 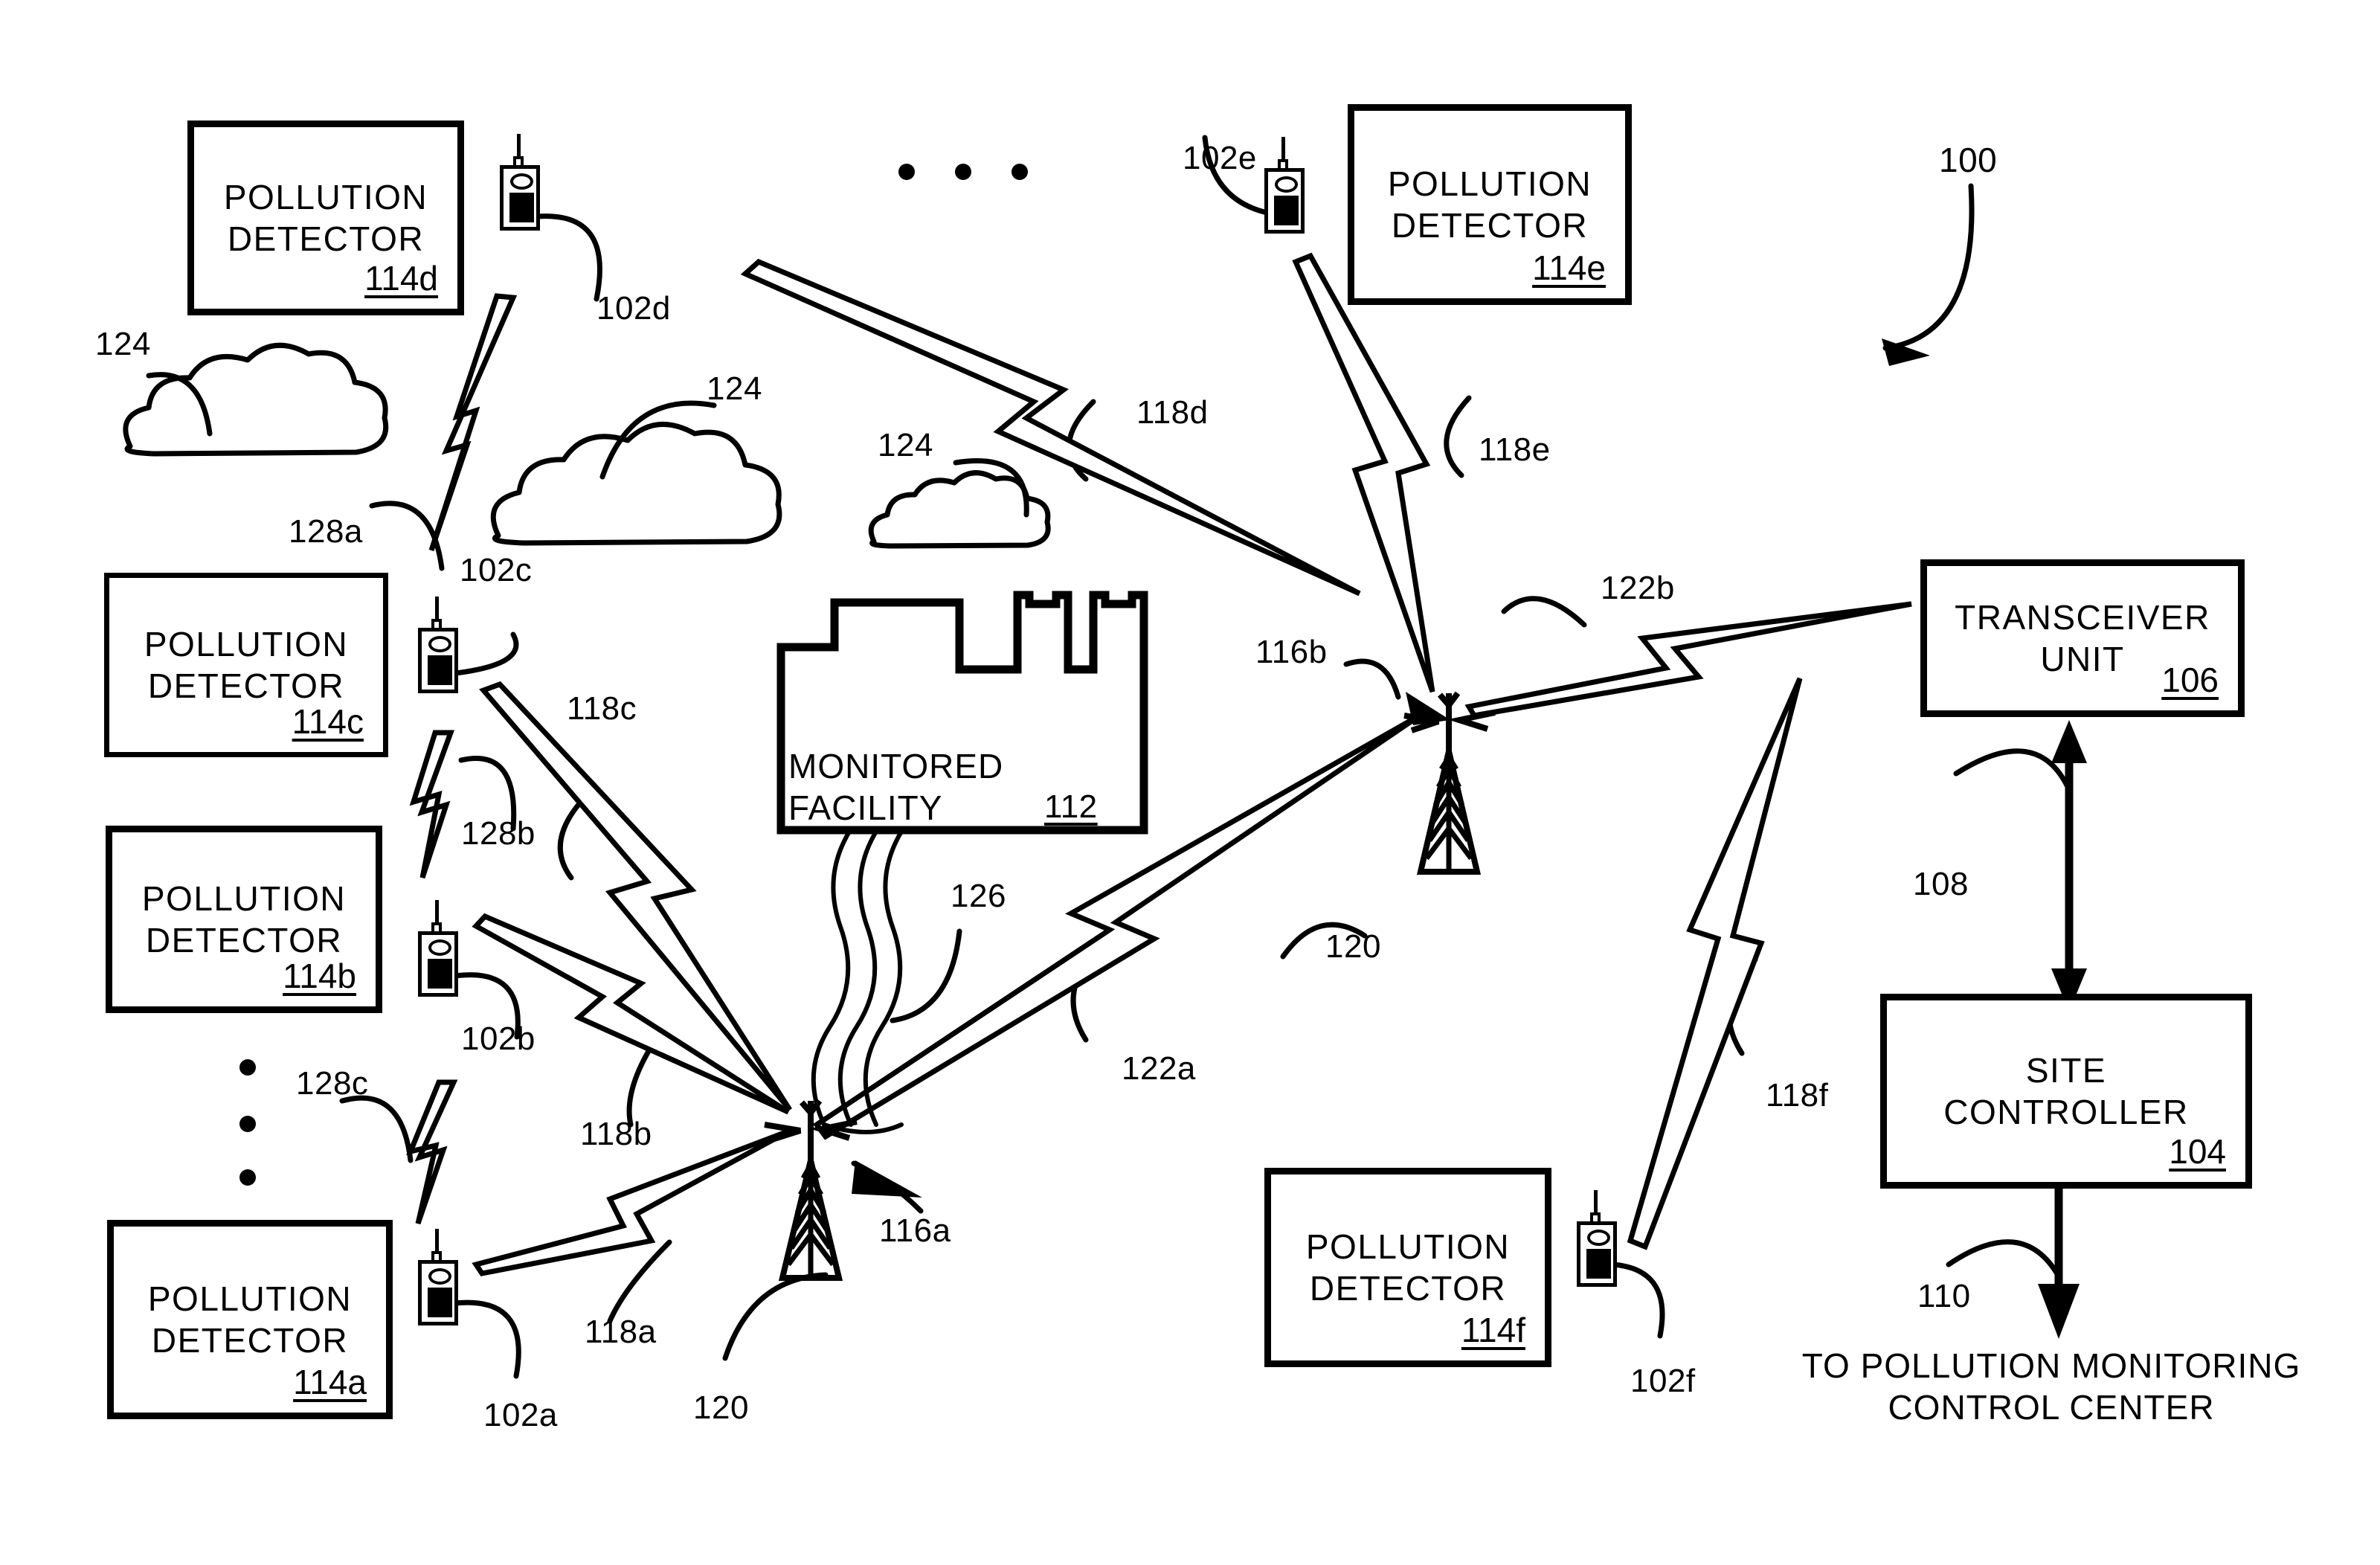 What do you see at coordinates (1071, 807) in the screenshot?
I see `monitored-facility-ref: 112` at bounding box center [1071, 807].